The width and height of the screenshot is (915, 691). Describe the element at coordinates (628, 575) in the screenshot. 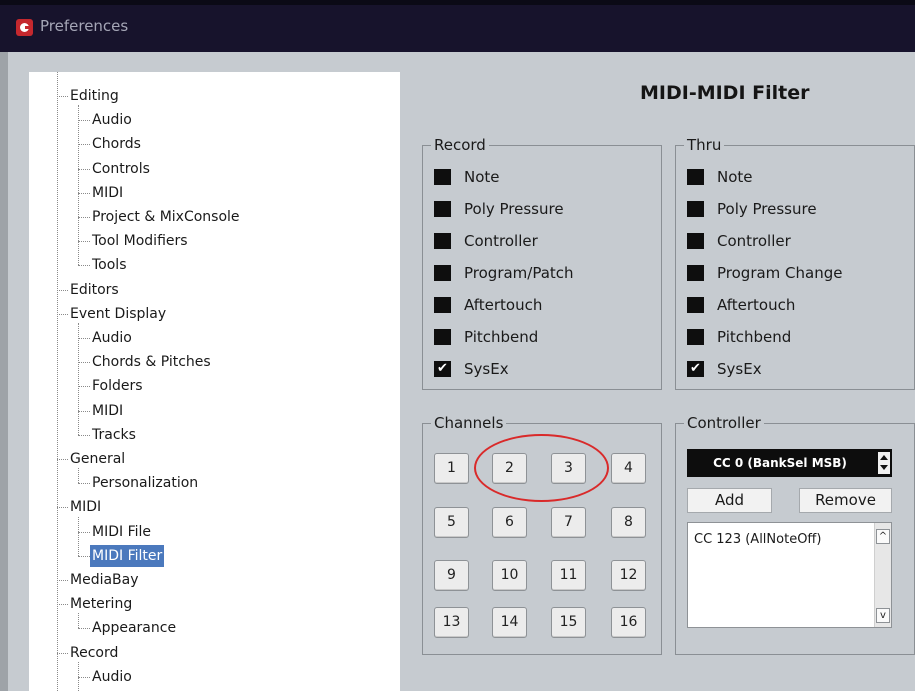

I see `channel-button-12: 12` at that location.